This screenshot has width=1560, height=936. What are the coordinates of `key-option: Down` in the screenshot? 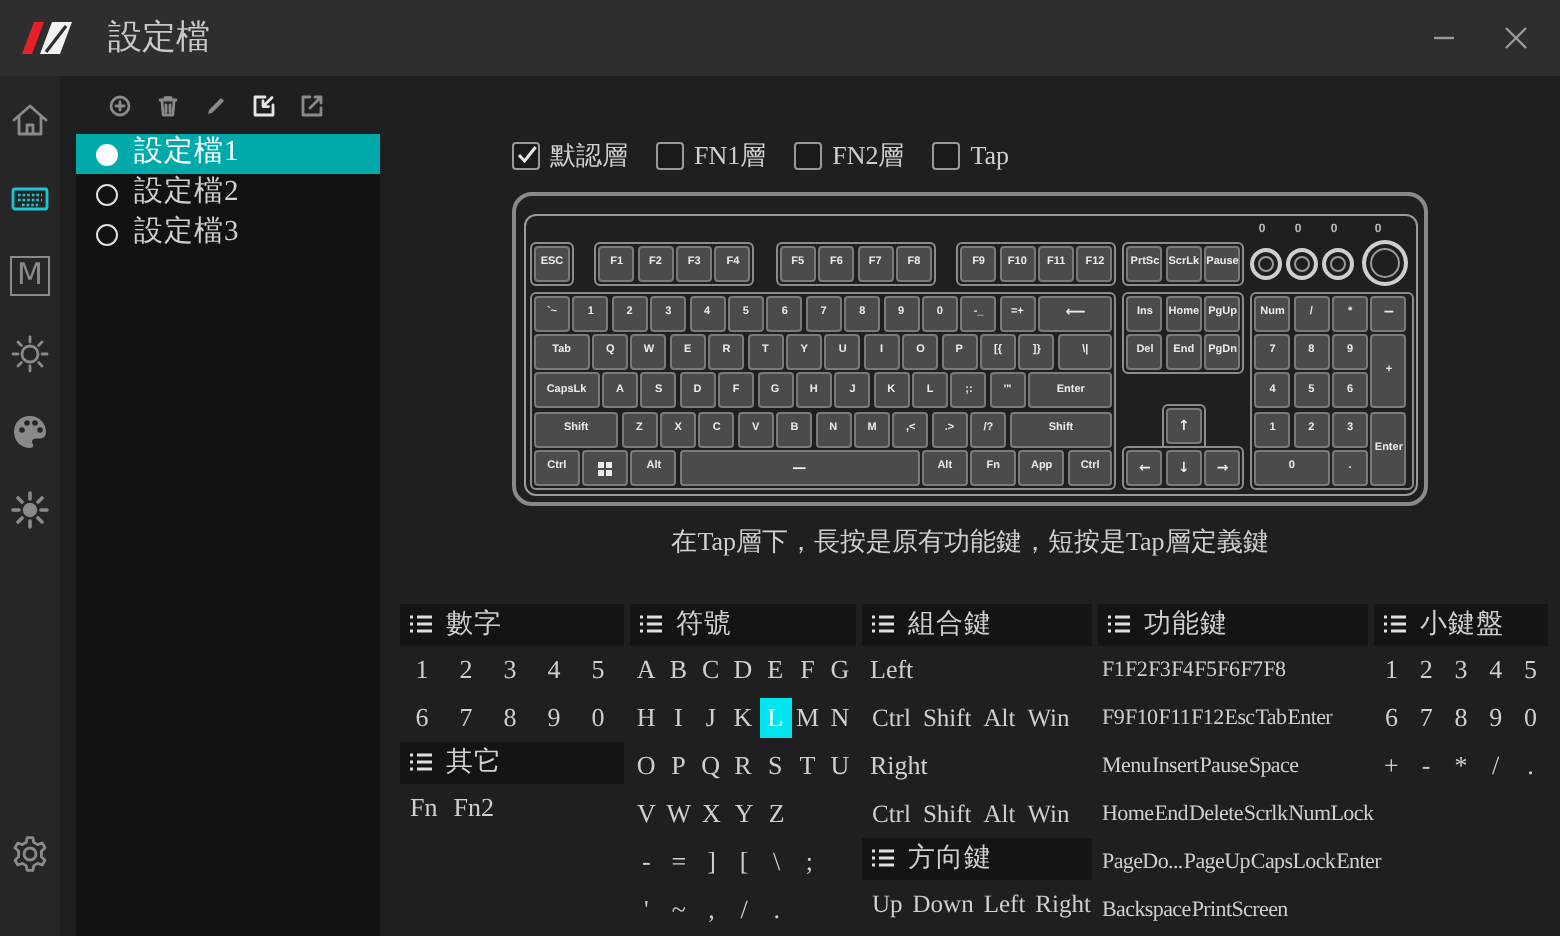 It's located at (943, 903).